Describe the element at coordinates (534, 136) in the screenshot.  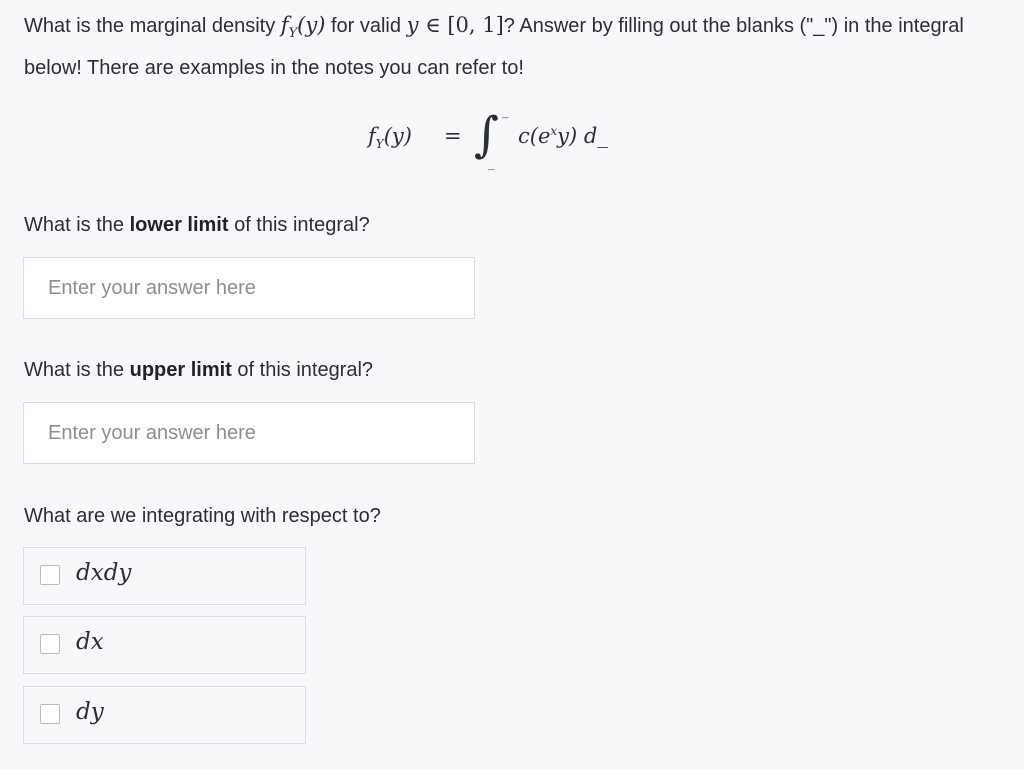
I see `integrand-pre: c(e` at that location.